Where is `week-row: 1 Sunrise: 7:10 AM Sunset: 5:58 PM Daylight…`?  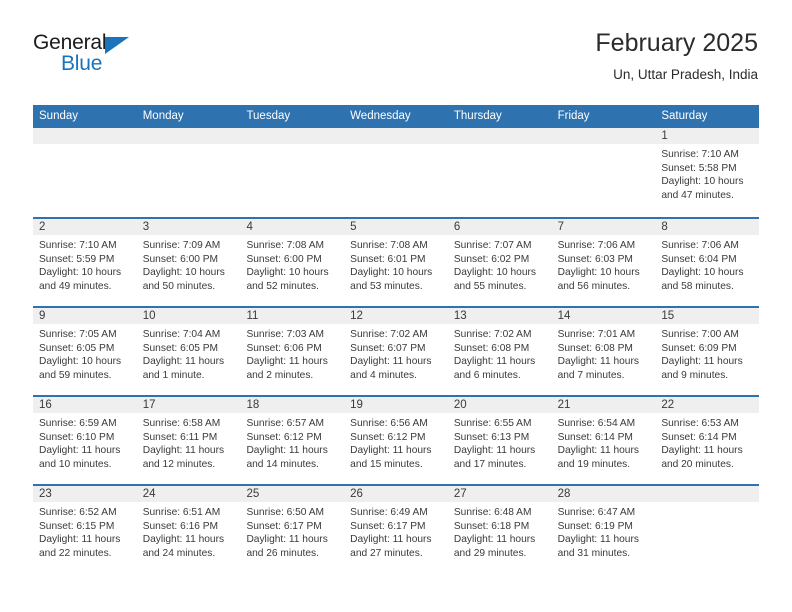
week-row: 1 Sunrise: 7:10 AM Sunset: 5:58 PM Daylight… is located at coordinates (396, 172).